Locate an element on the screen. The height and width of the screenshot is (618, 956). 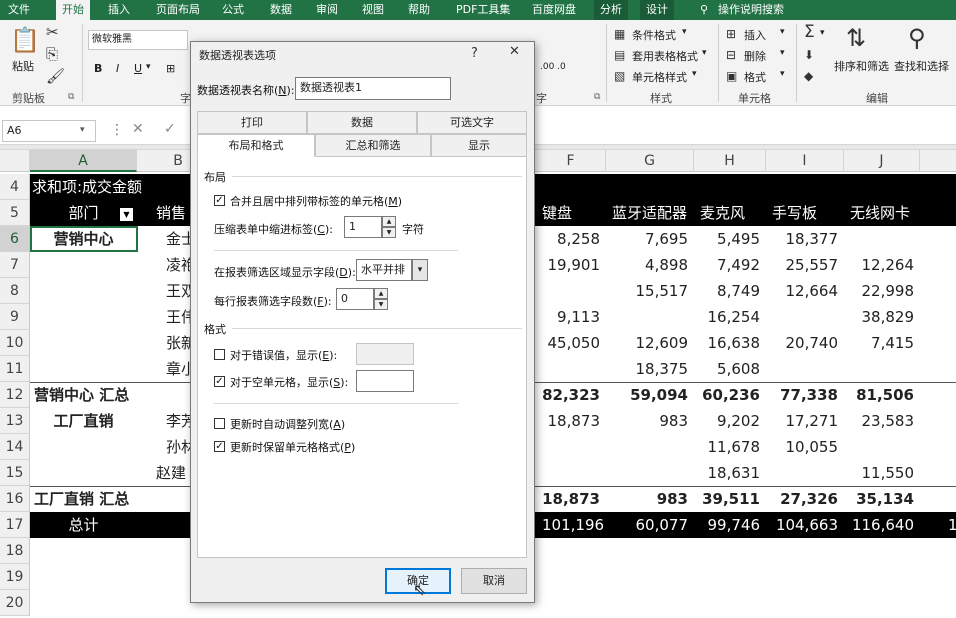
tab-home: 开始 is located at coordinates (73, 10).